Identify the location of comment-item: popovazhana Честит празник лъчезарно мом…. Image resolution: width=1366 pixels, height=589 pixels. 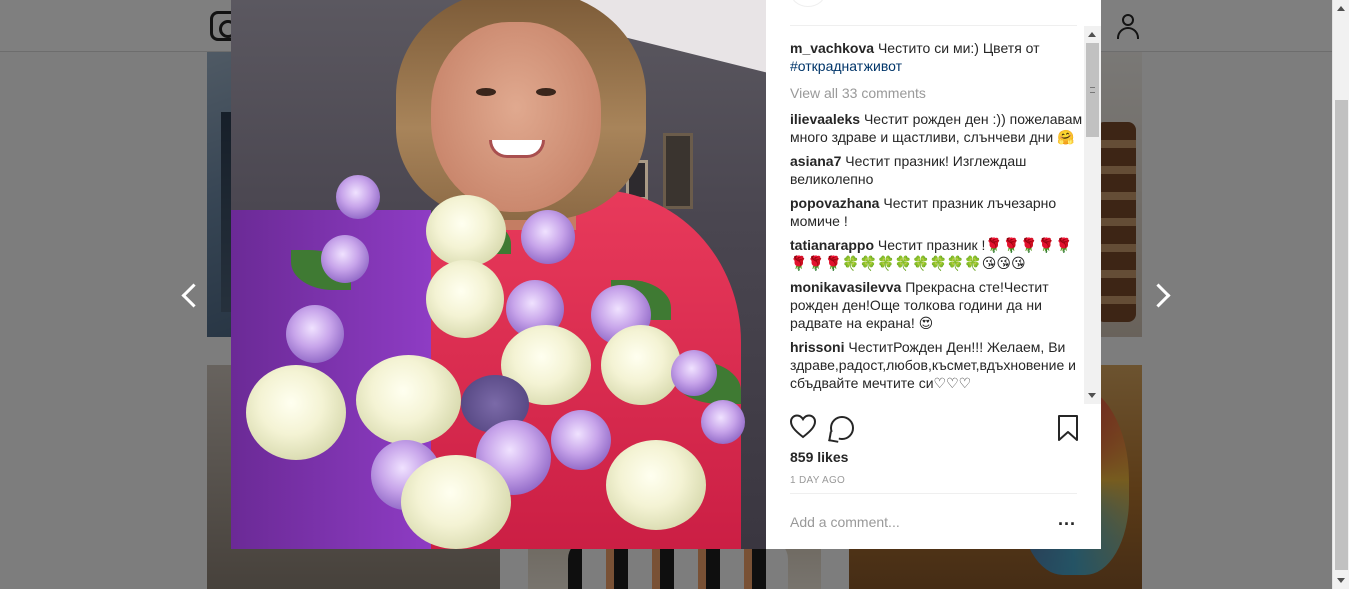
(936, 212).